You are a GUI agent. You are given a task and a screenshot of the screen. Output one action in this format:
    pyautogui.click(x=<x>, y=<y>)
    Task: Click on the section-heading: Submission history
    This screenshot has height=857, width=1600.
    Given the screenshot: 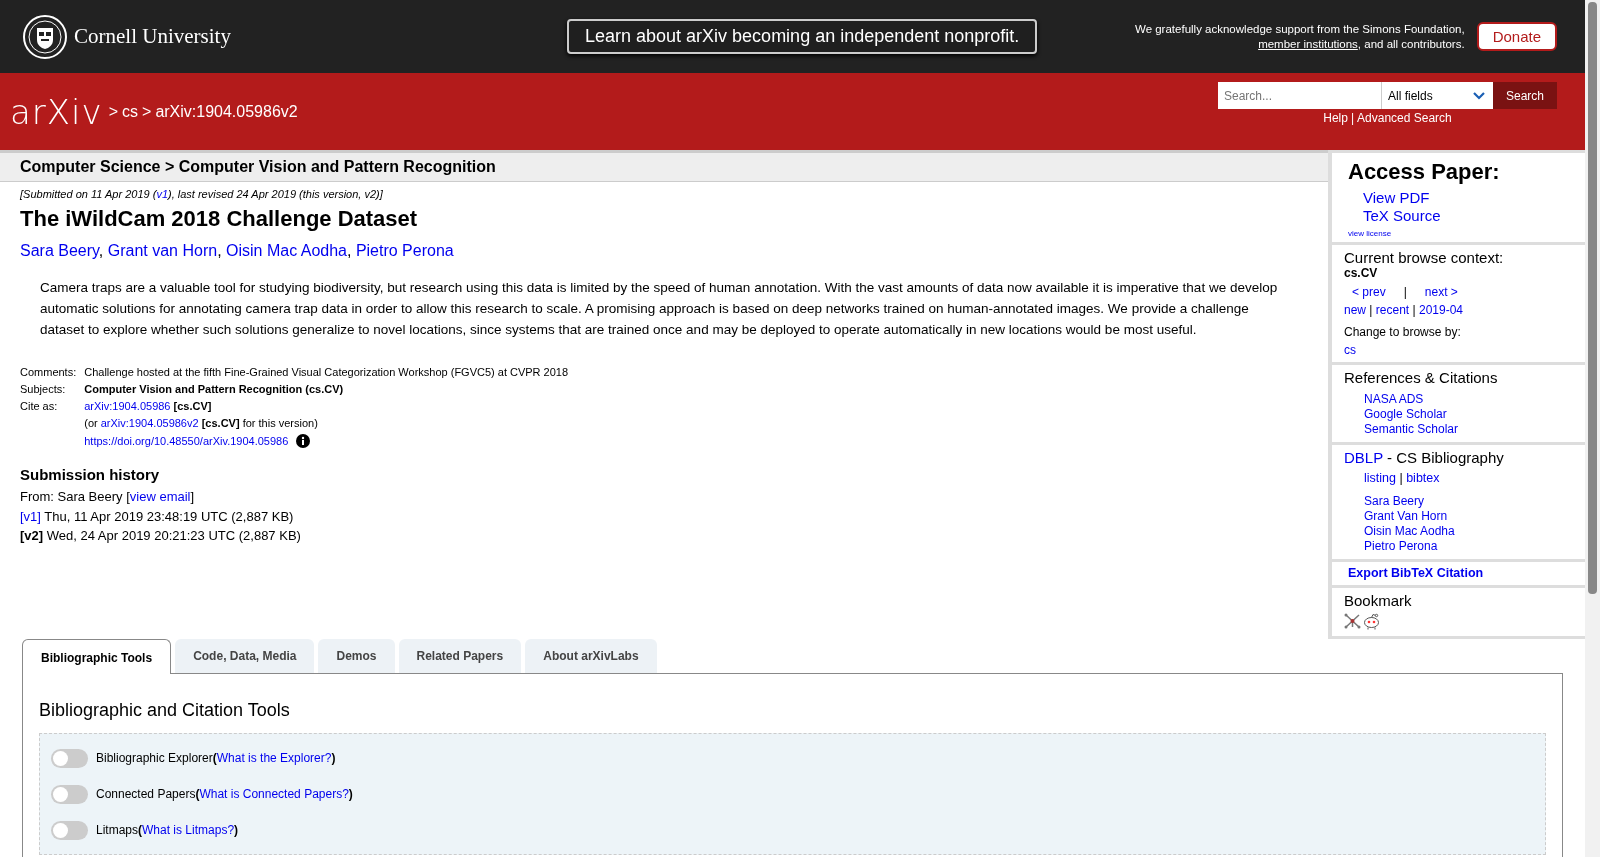 What is the action you would take?
    pyautogui.click(x=90, y=474)
    